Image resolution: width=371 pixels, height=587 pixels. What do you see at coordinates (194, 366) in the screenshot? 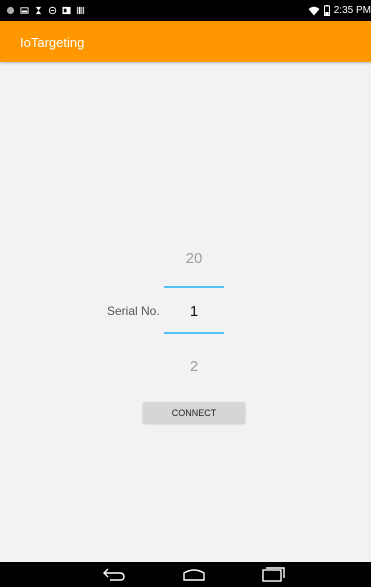
I see `picker-next-value: 2` at bounding box center [194, 366].